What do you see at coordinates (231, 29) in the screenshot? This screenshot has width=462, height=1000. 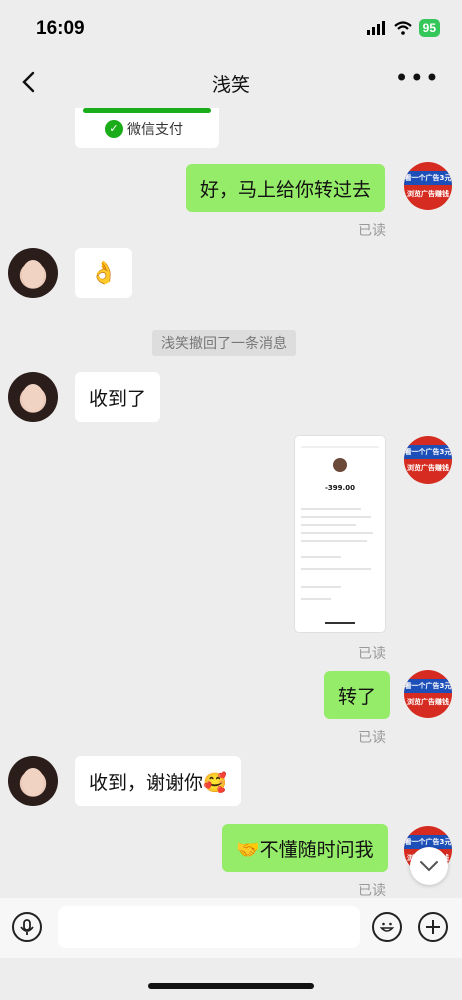 I see `status-bar: 16:09 95` at bounding box center [231, 29].